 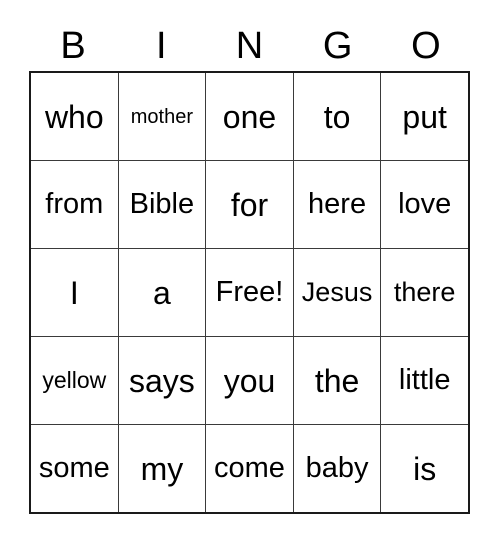 I want to click on bingo-row-3: I a Free! Jesus there, so click(x=249, y=293).